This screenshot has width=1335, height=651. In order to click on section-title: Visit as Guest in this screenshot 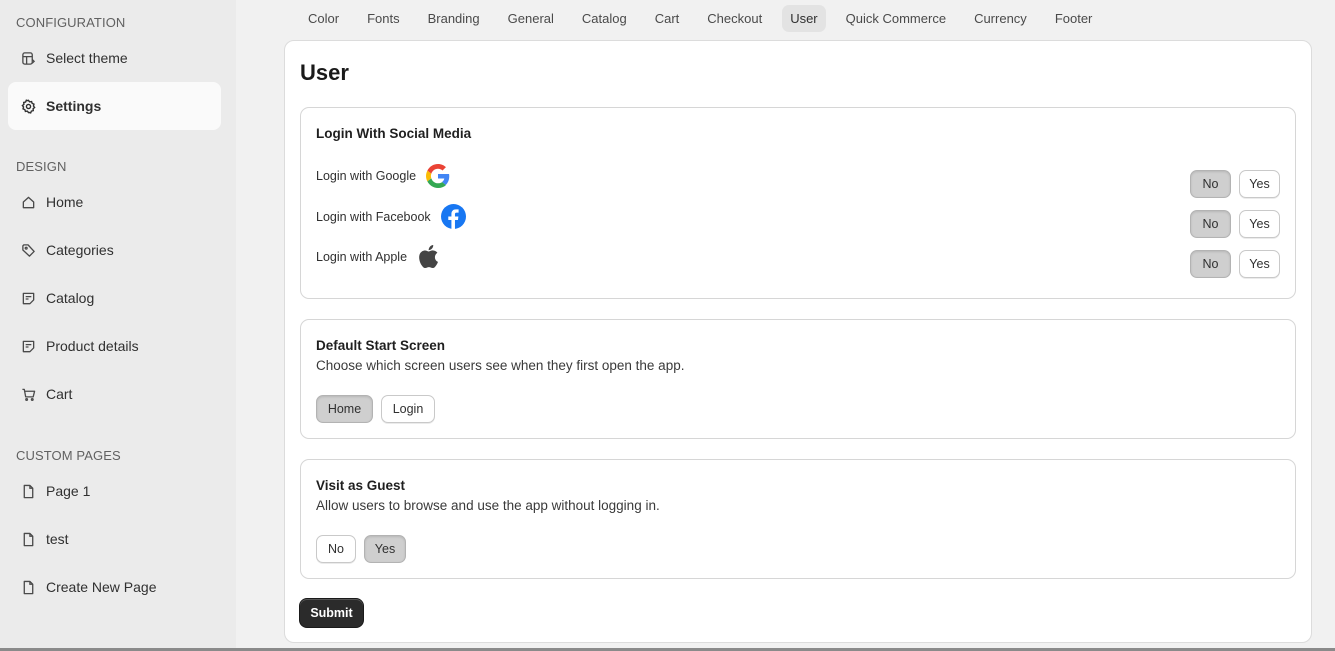, I will do `click(361, 485)`.